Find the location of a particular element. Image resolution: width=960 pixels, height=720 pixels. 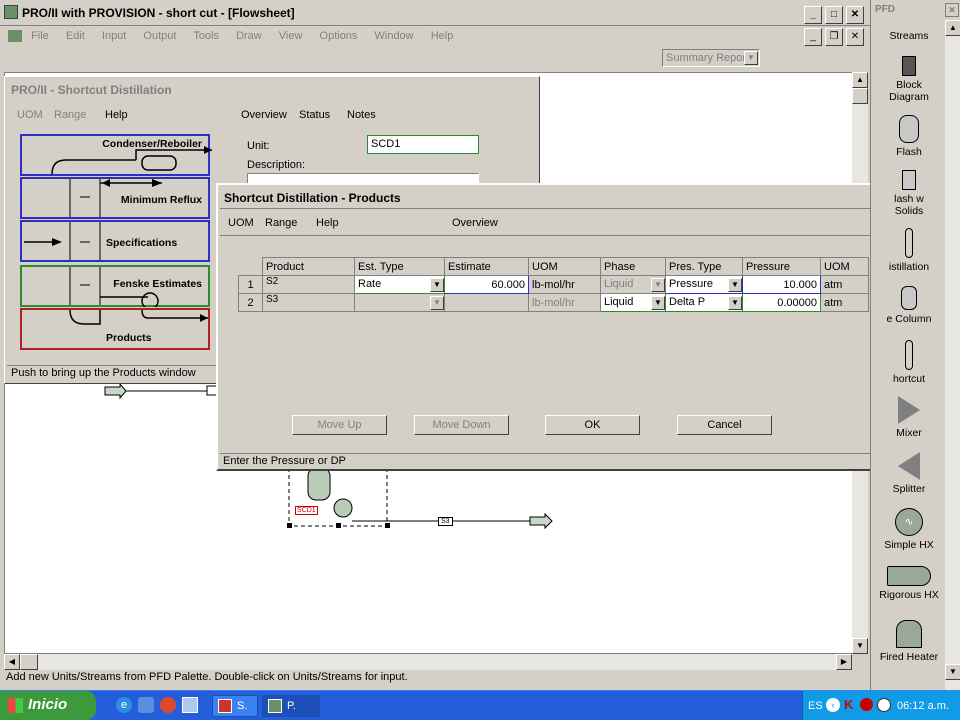

palette-close-icon: ✕ is located at coordinates (952, 10).